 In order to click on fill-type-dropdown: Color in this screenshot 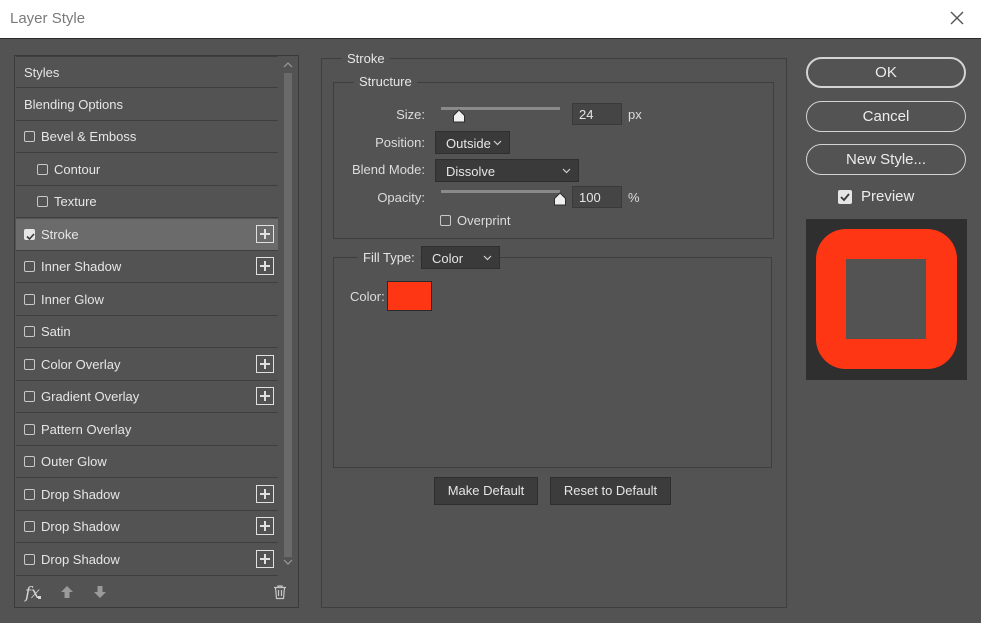, I will do `click(460, 257)`.